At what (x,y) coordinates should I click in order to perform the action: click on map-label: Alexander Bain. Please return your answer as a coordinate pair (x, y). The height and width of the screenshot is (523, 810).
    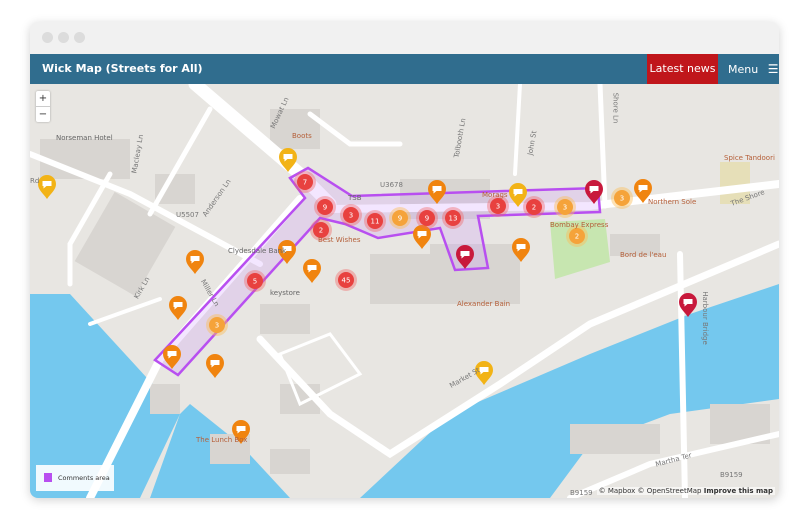
    Looking at the image, I should click on (484, 304).